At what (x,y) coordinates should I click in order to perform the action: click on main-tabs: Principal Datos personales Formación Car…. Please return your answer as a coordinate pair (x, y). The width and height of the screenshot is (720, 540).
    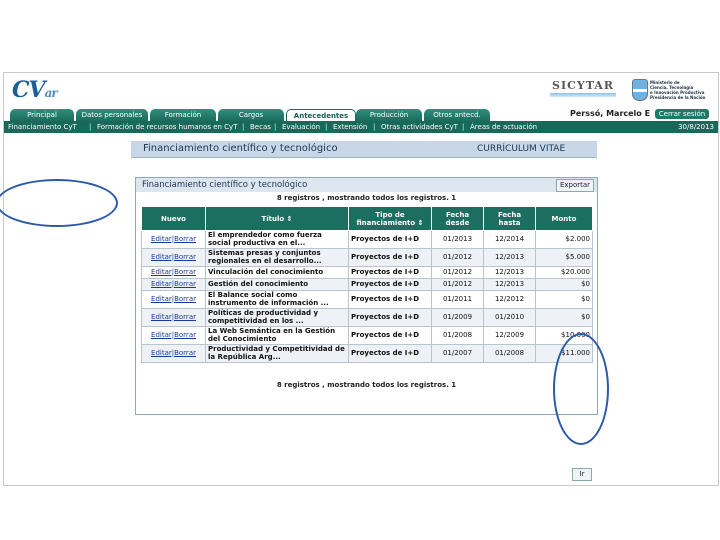
    Looking at the image, I should click on (361, 115).